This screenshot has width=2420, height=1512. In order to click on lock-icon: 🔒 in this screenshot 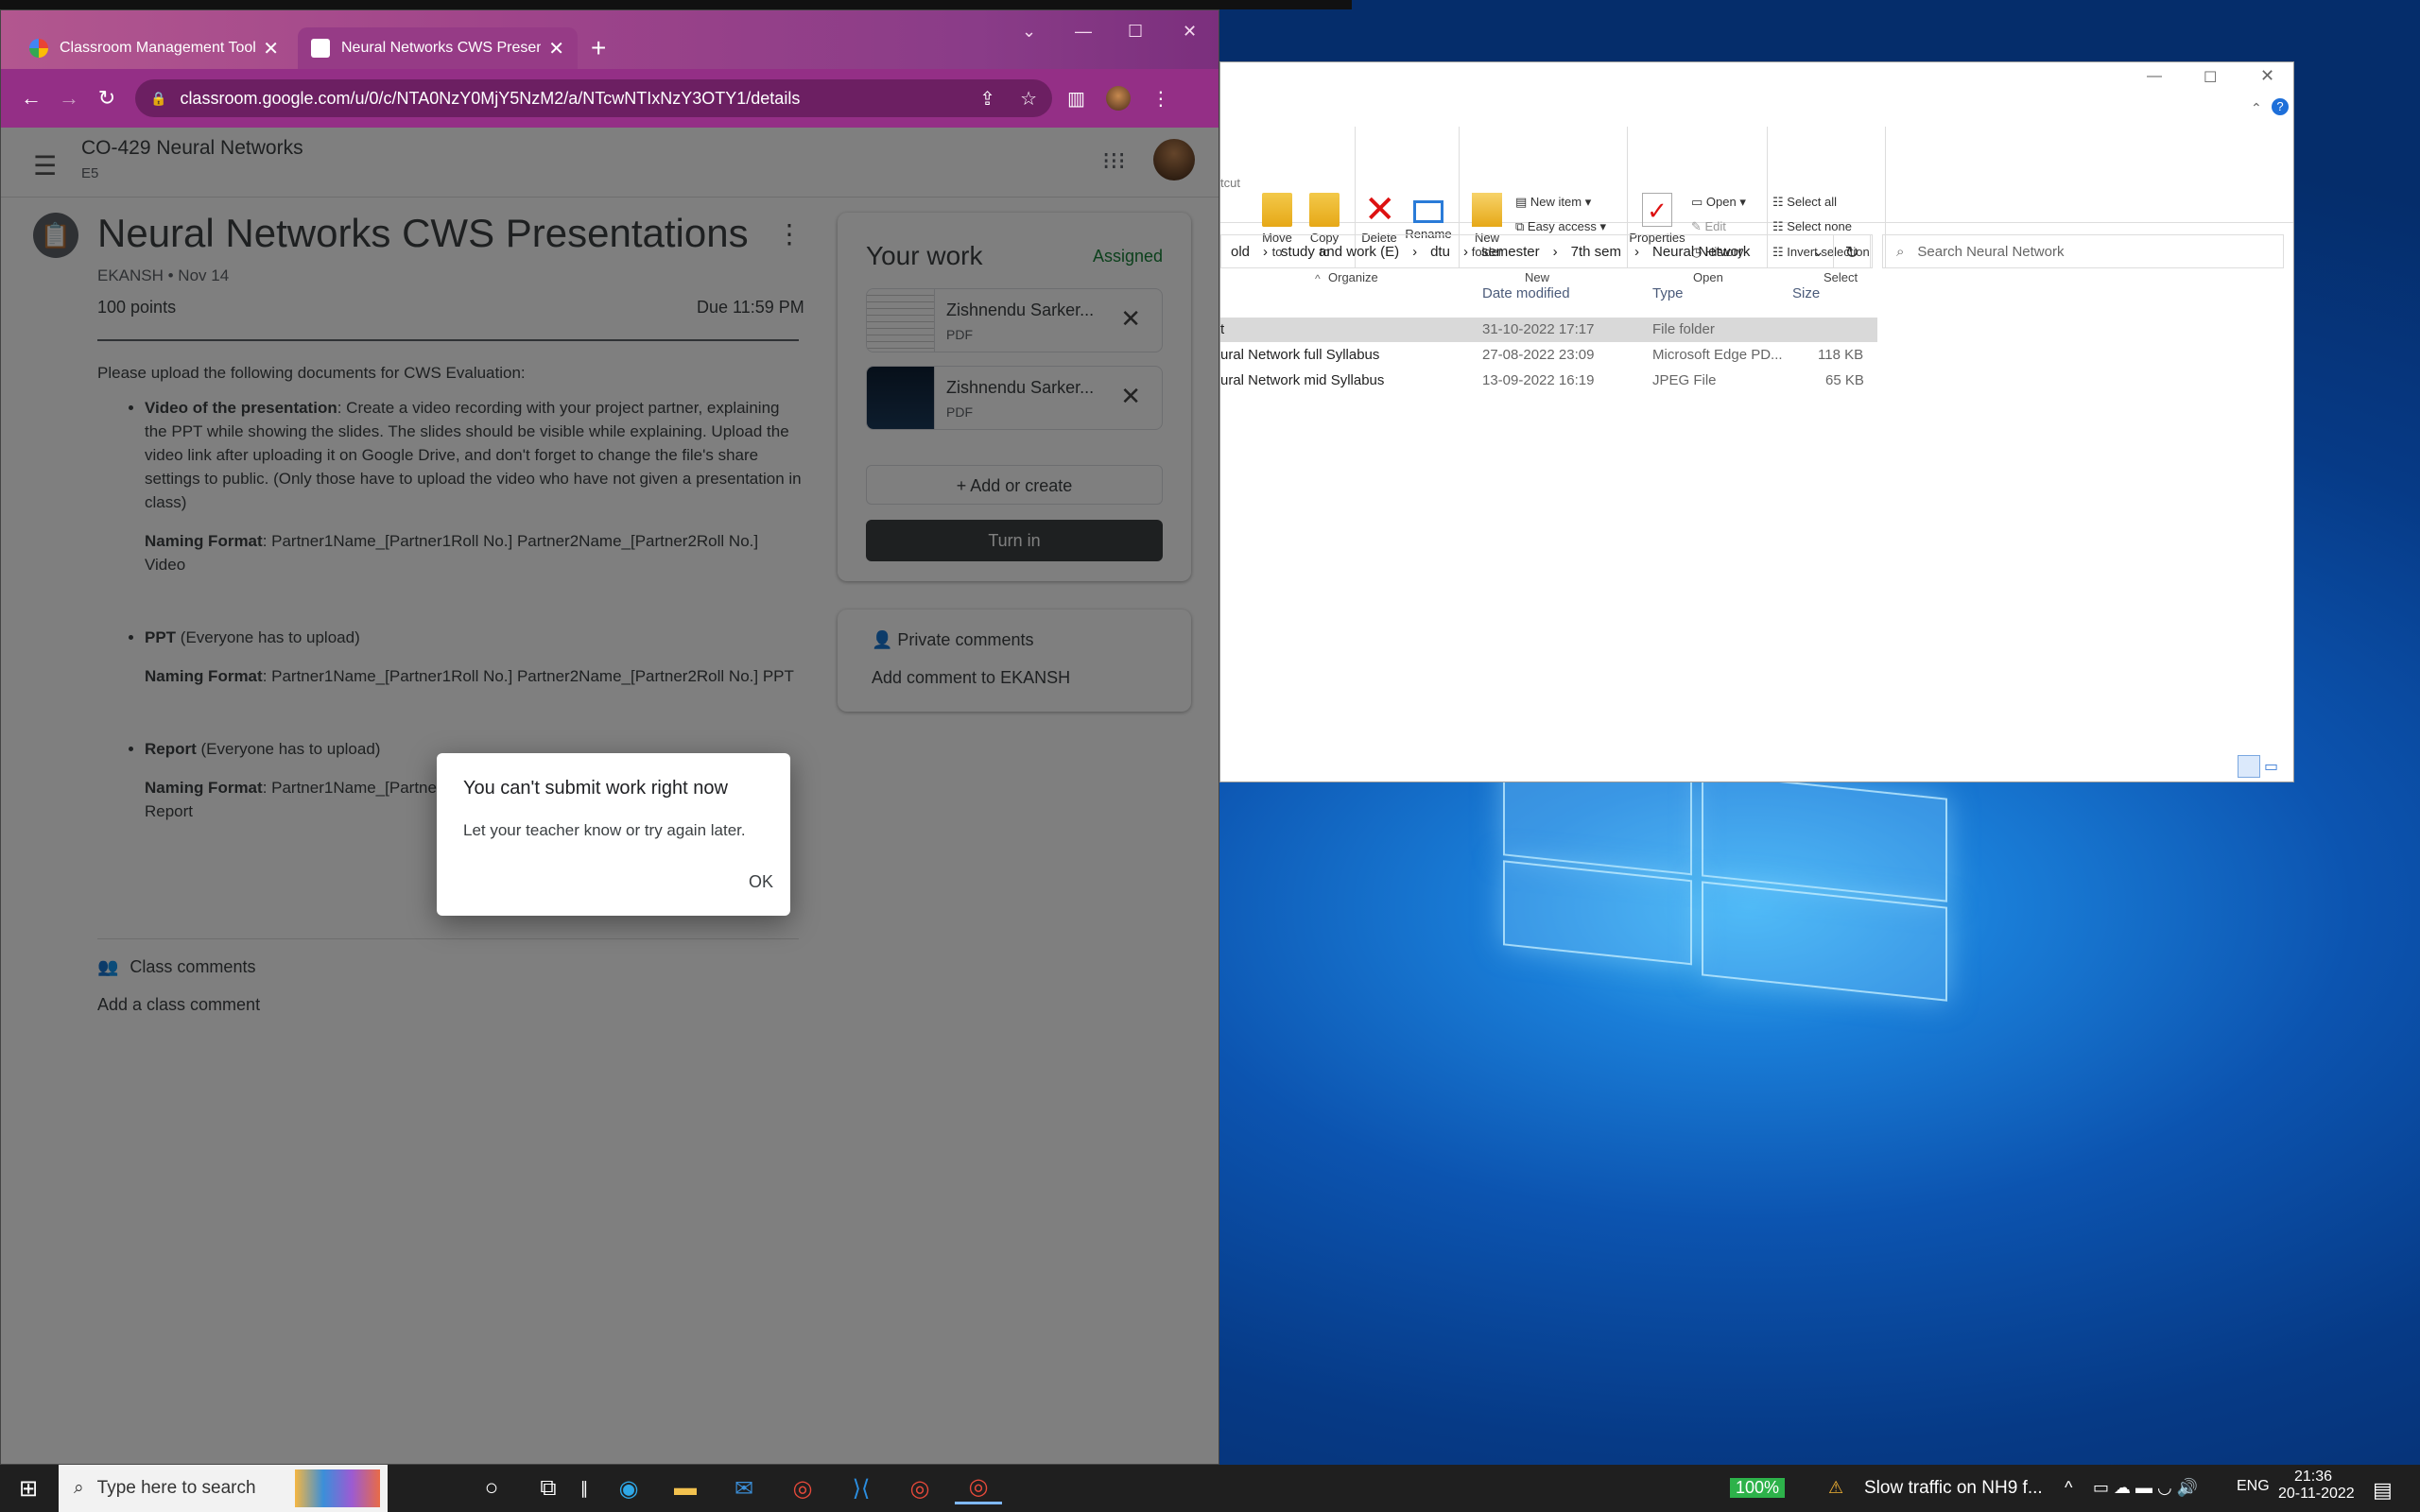, I will do `click(158, 98)`.